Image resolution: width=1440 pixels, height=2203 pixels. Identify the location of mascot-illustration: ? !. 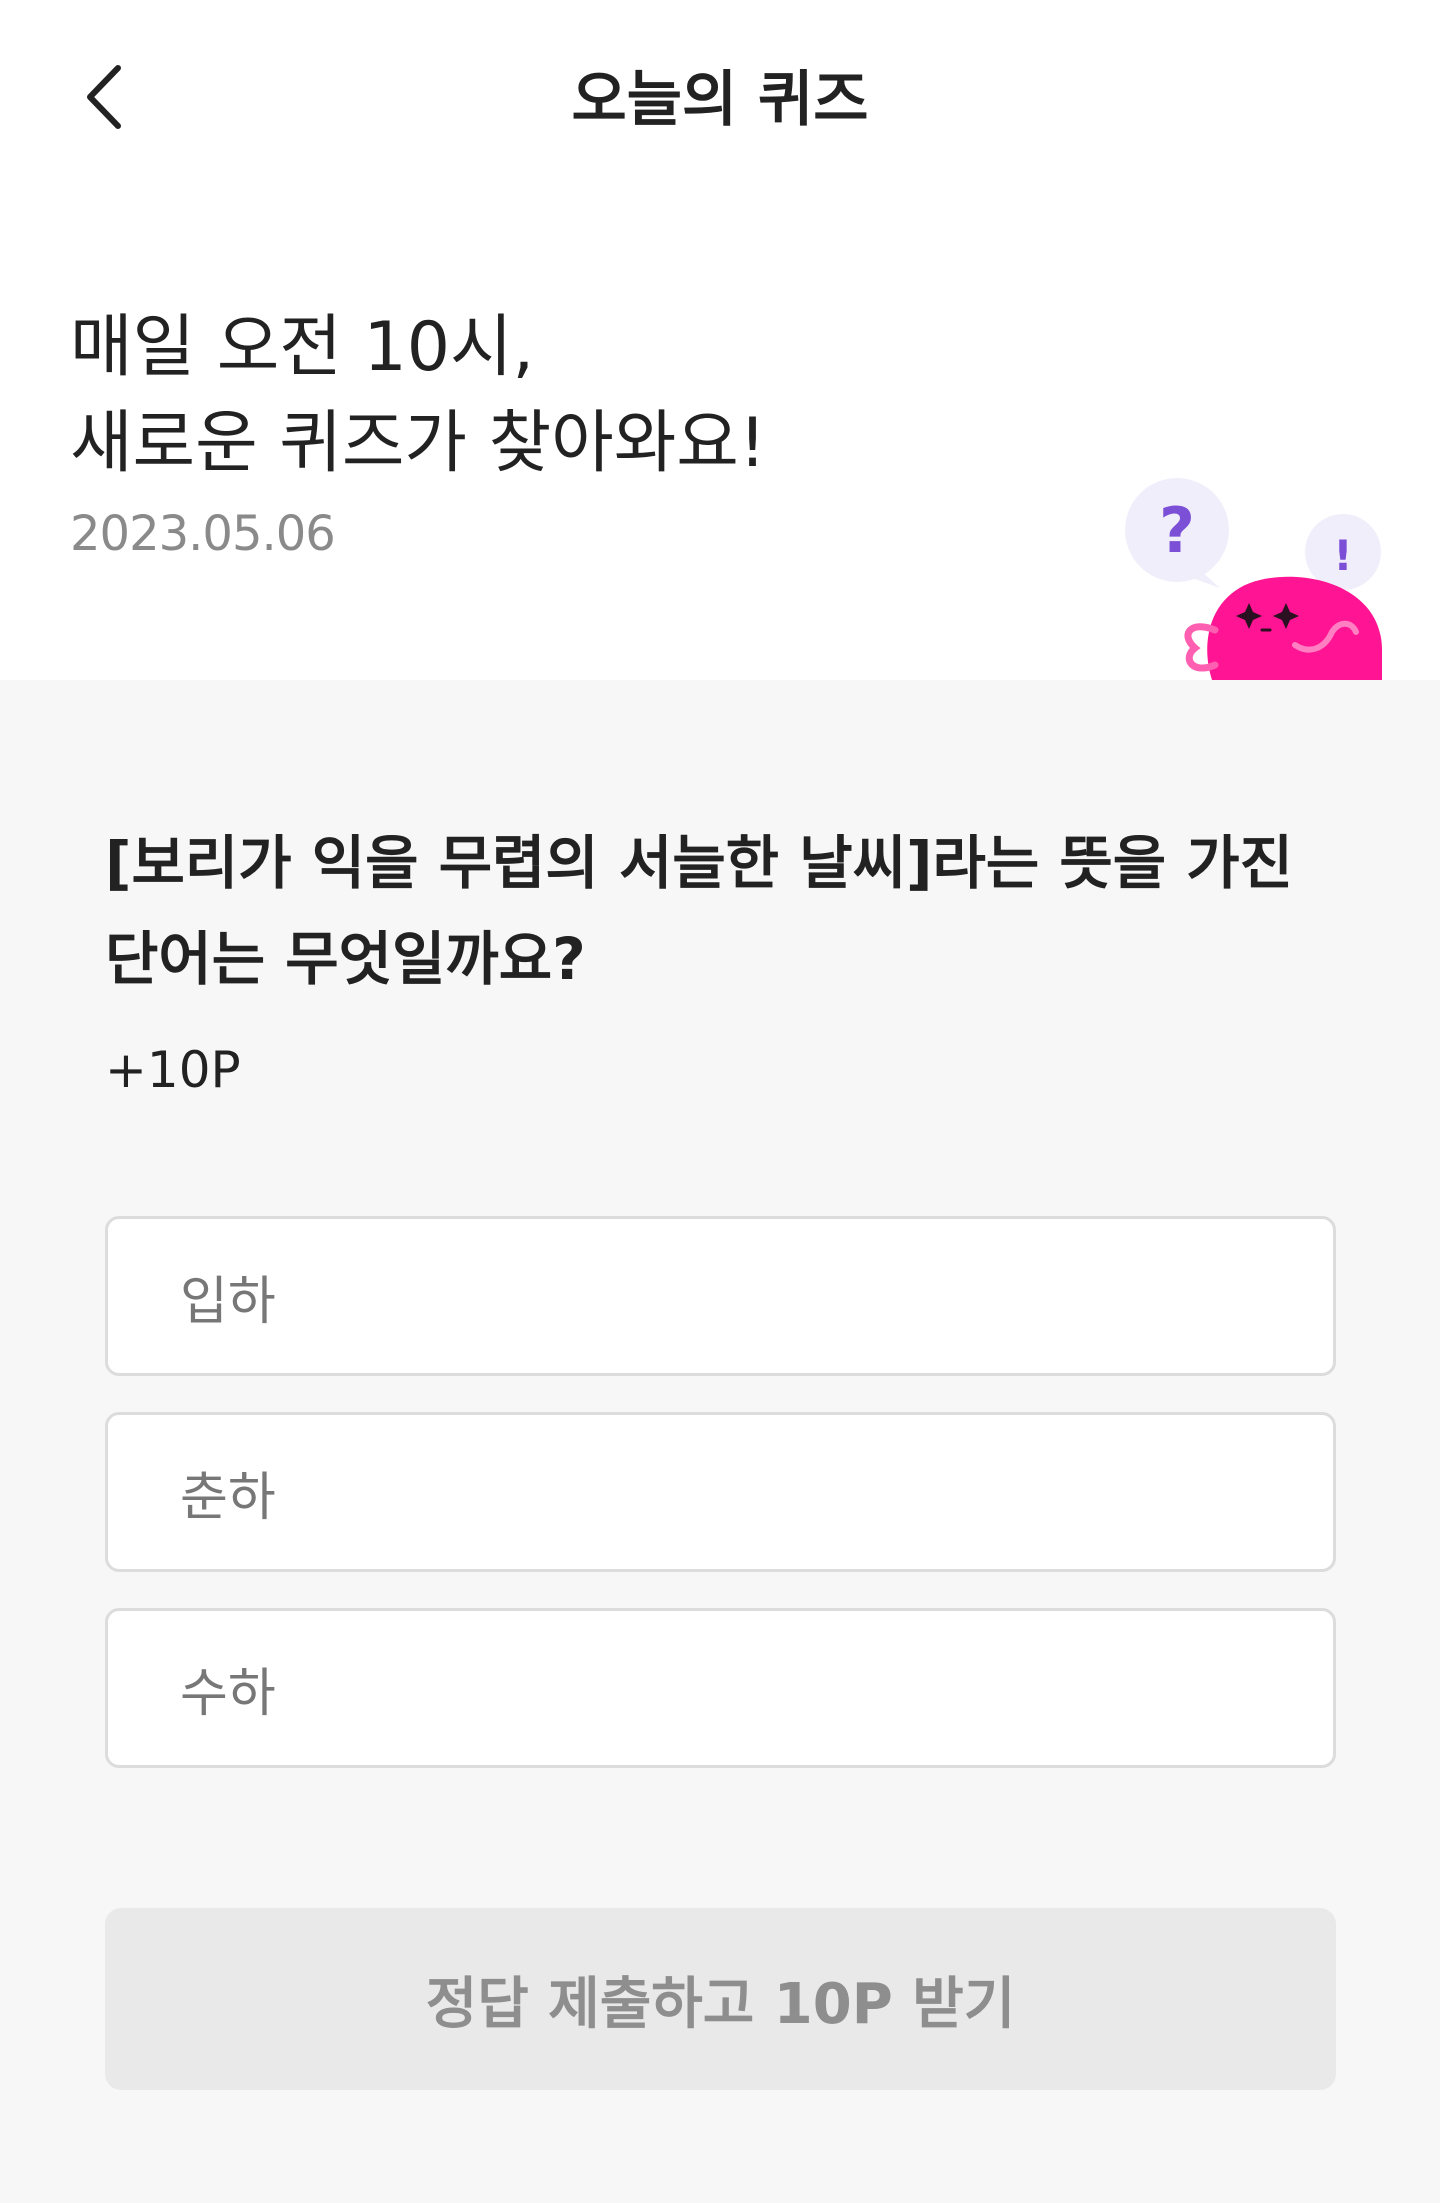
(1270, 575).